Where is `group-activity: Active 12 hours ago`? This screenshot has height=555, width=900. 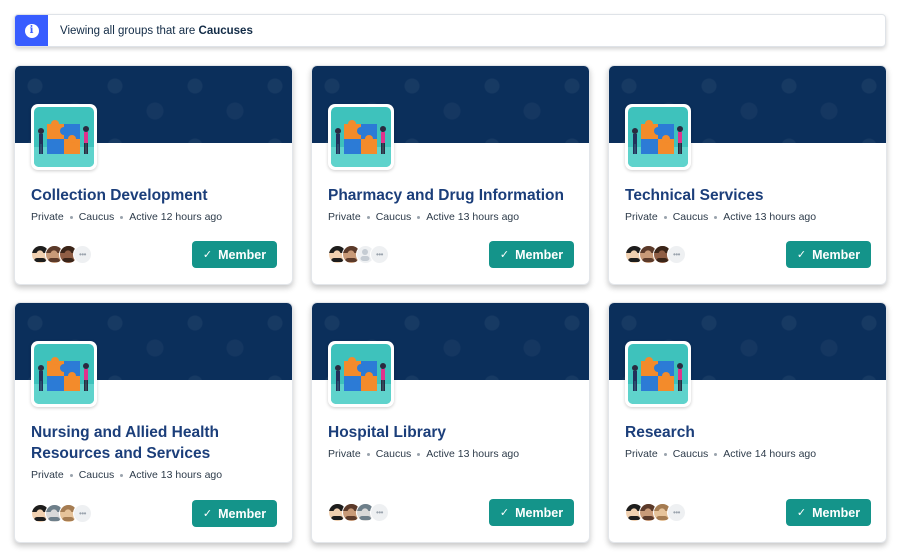 group-activity: Active 12 hours ago is located at coordinates (176, 217).